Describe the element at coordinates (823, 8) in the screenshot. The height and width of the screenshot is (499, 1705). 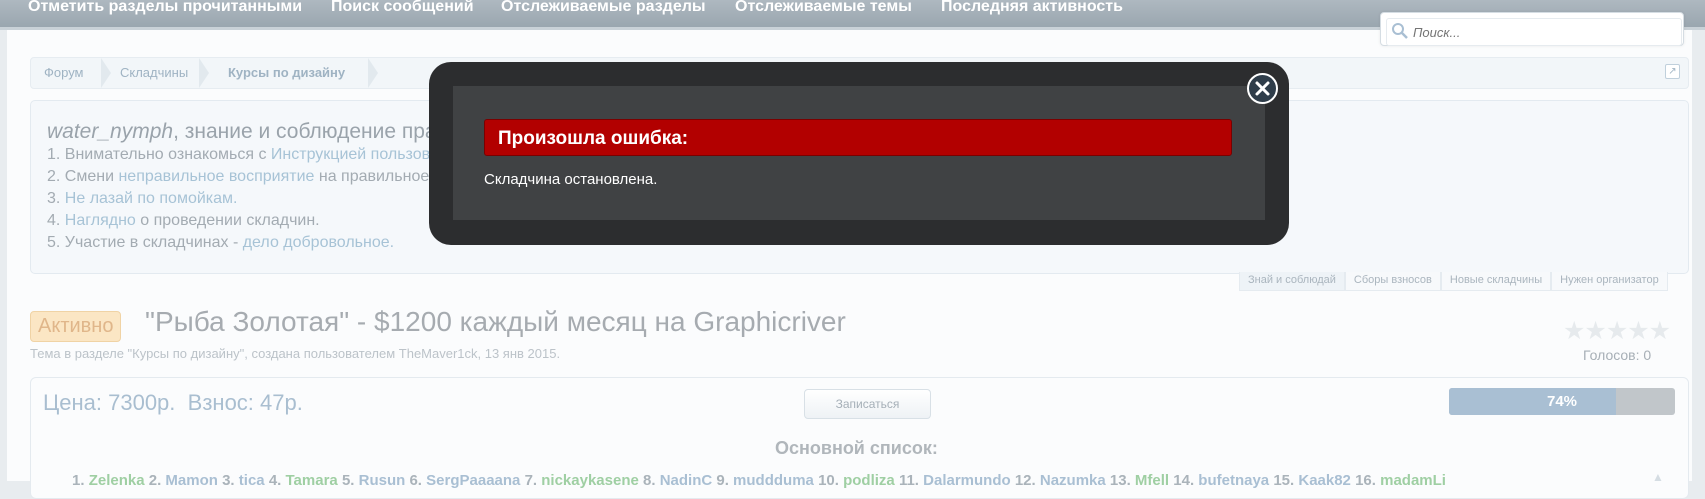
I see `nav-watched-threads: Отслеживаемые темы` at that location.